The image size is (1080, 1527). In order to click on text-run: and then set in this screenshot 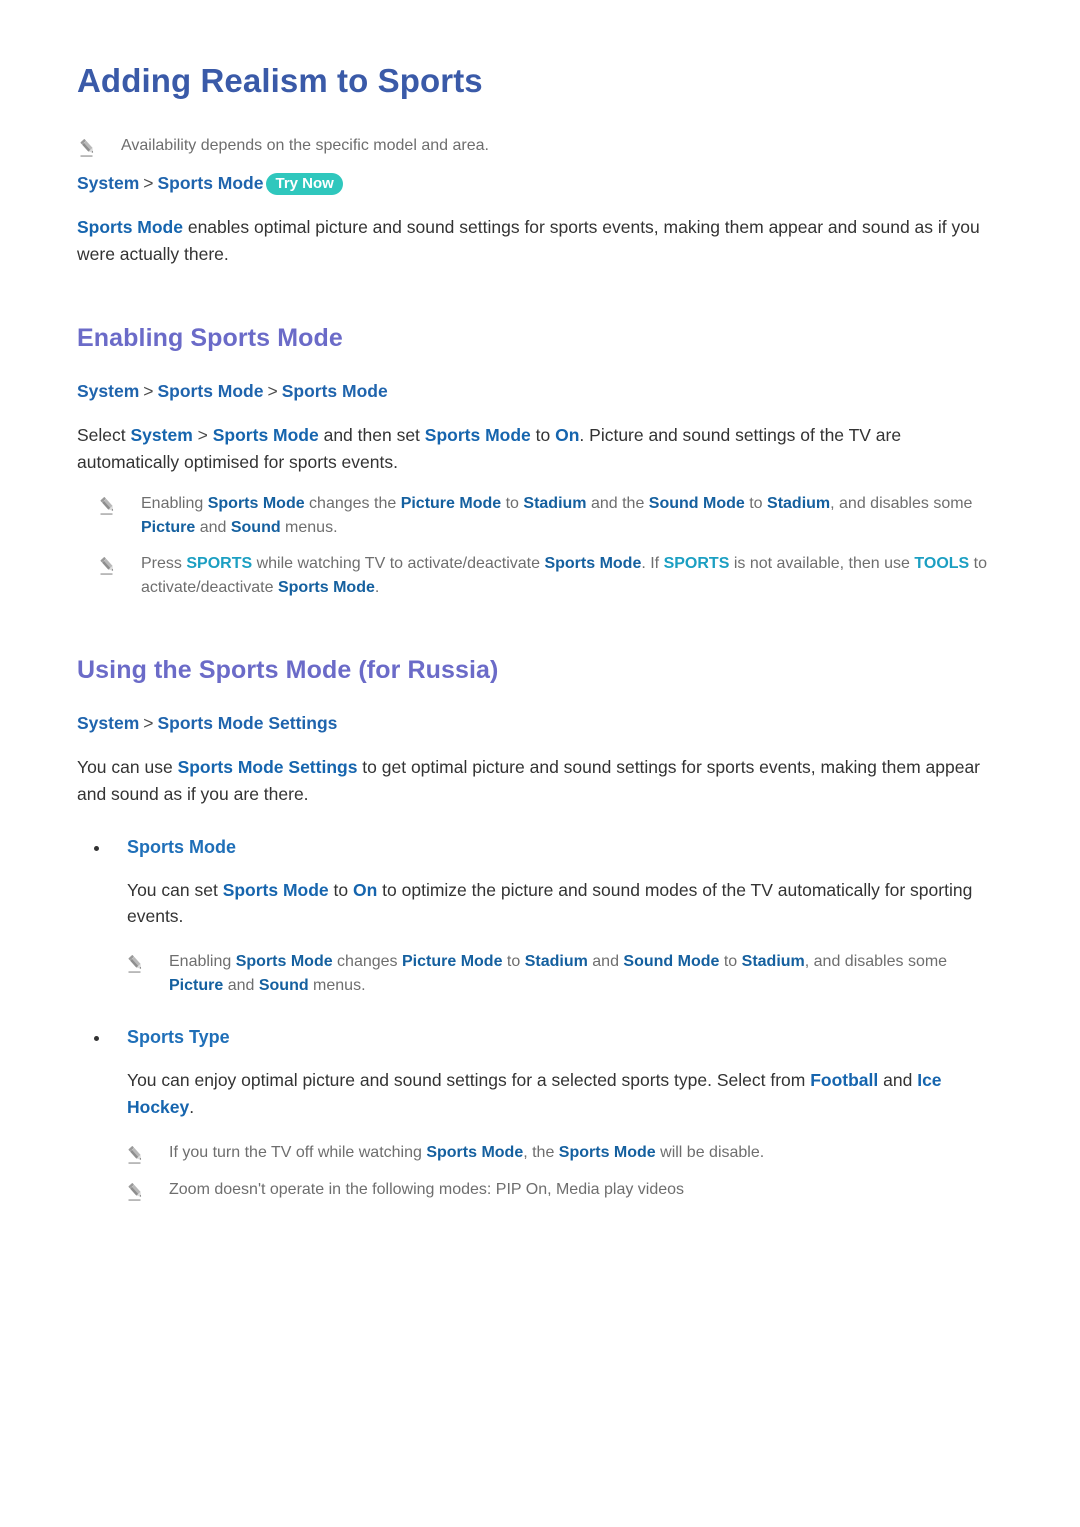, I will do `click(371, 435)`.